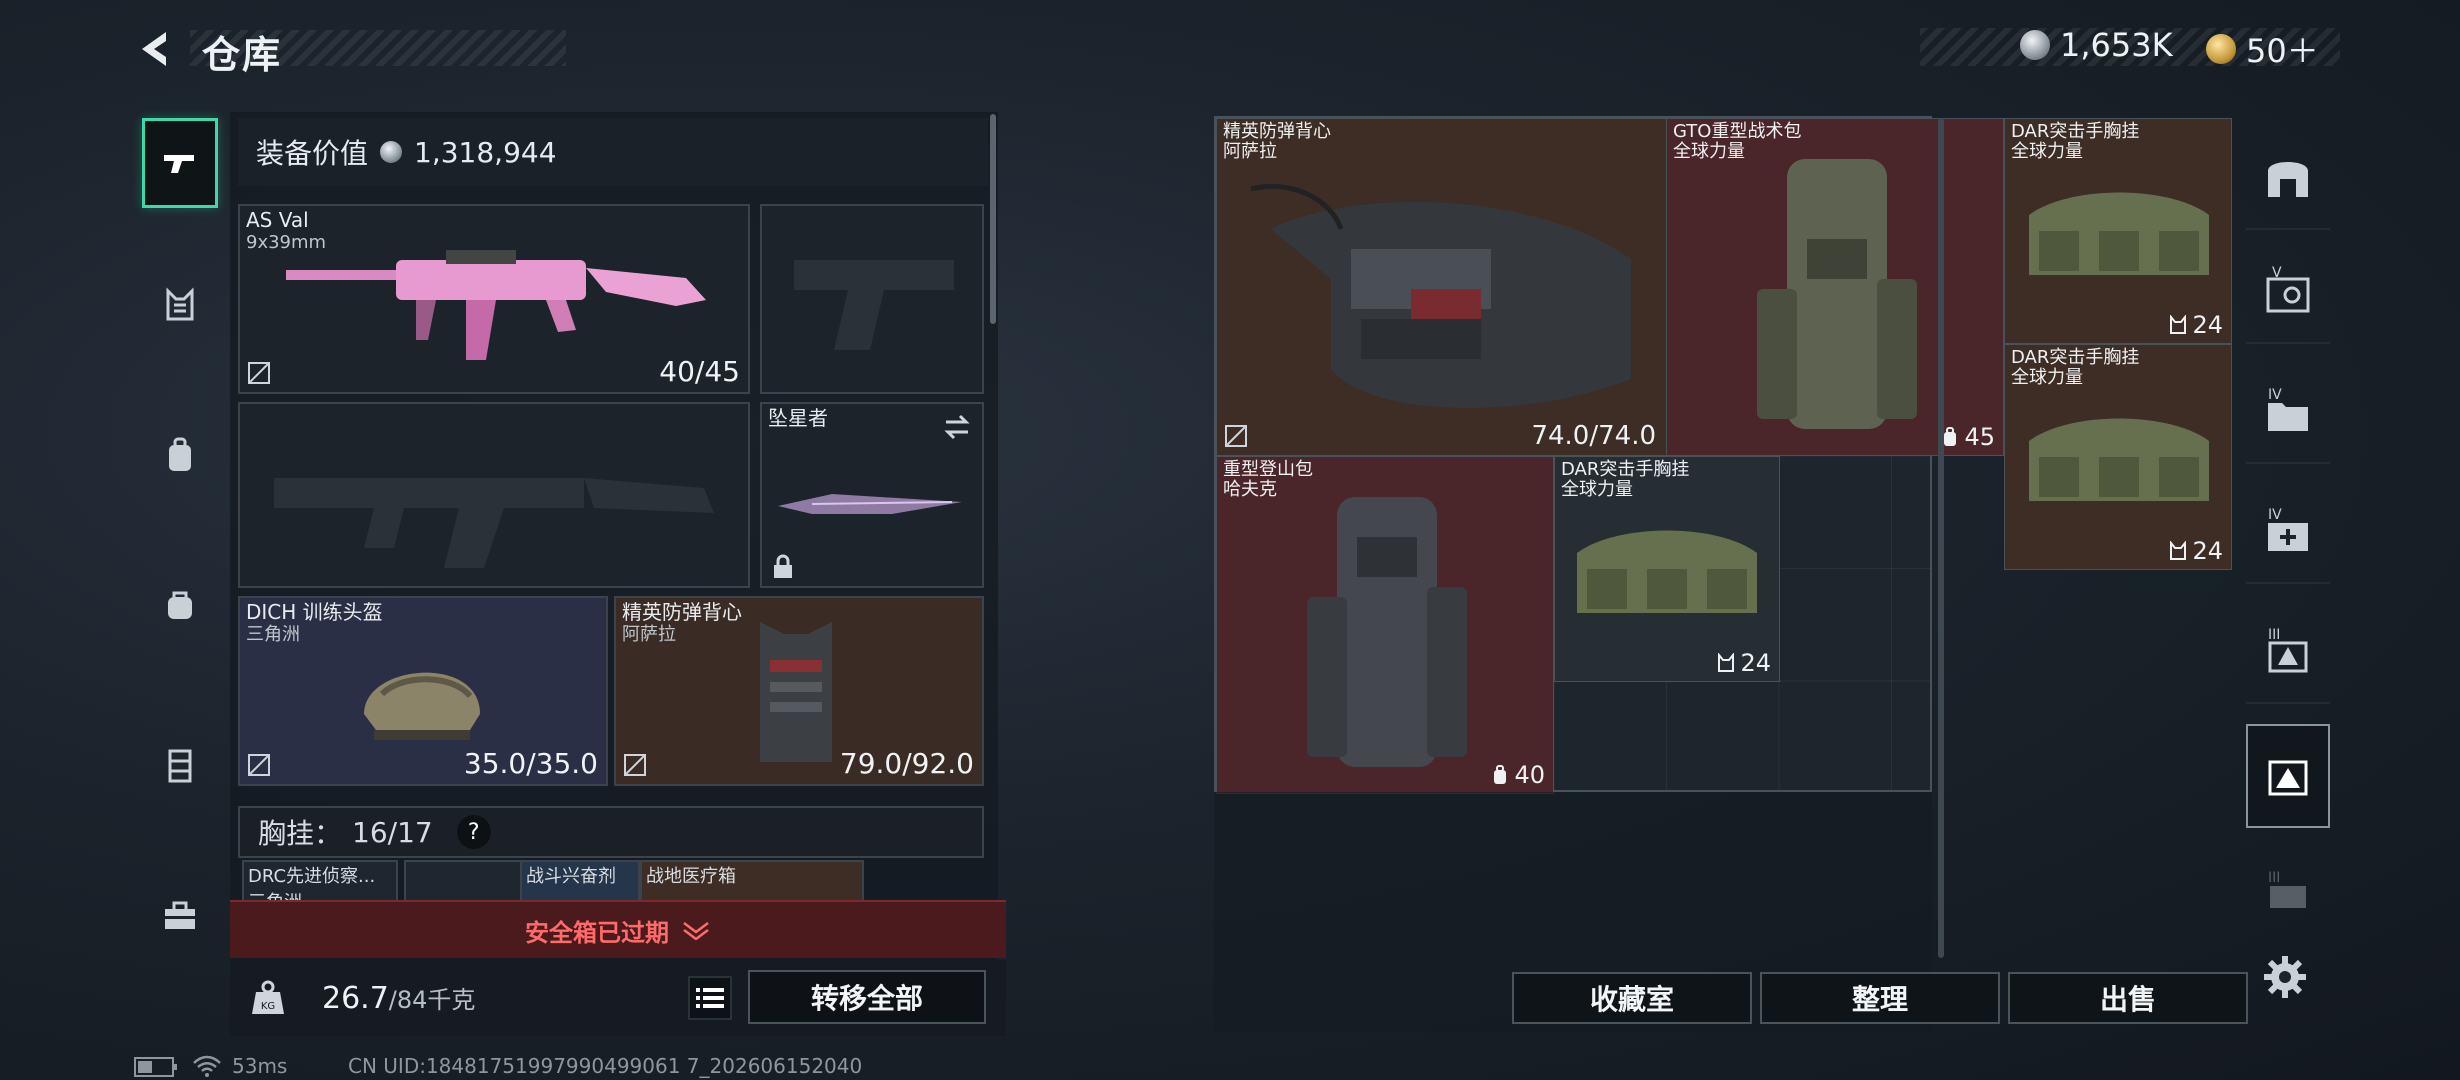 The image size is (2460, 1080). What do you see at coordinates (2288, 409) in the screenshot?
I see `folder-icon: IV` at bounding box center [2288, 409].